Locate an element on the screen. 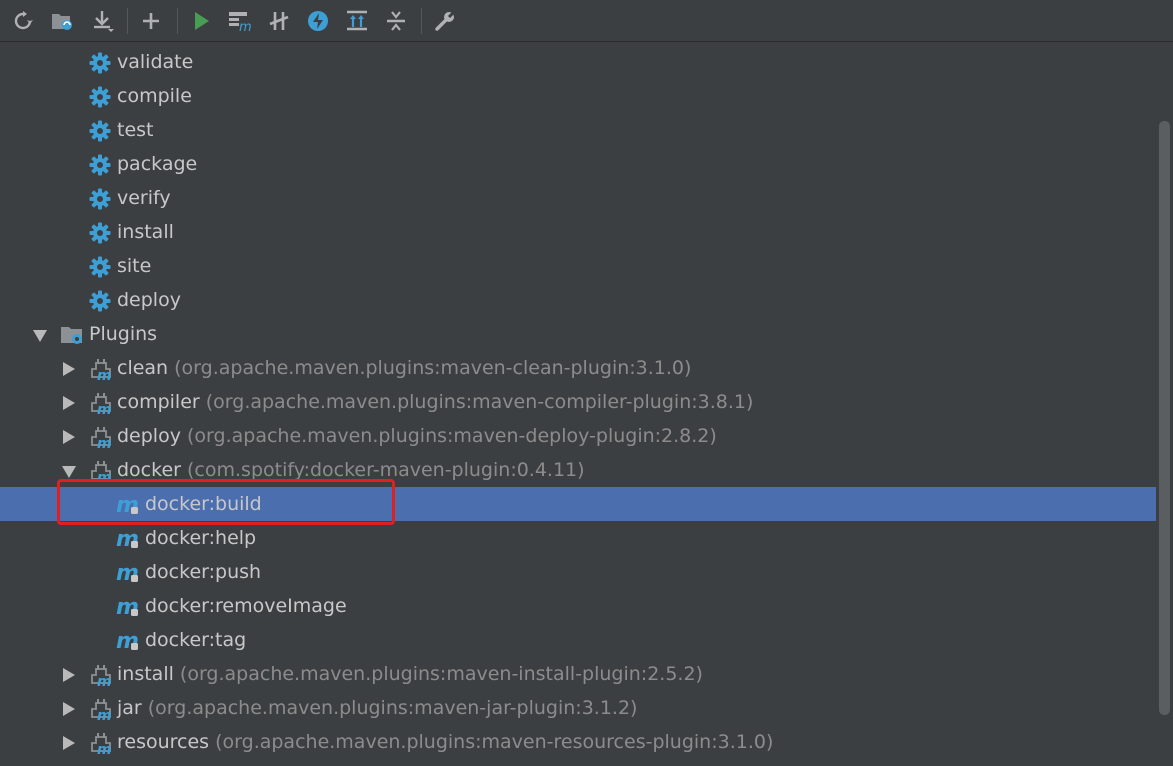 This screenshot has height=766, width=1173. execute-maven-goal-icon: m is located at coordinates (240, 21).